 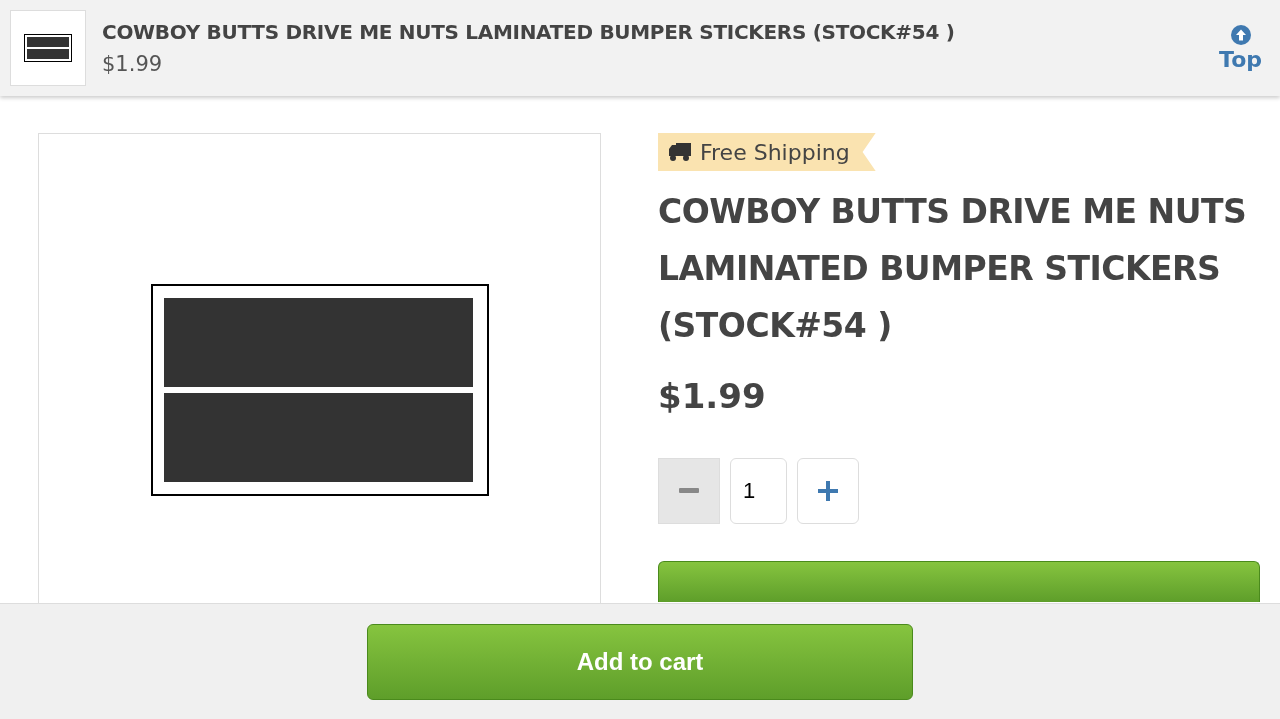 What do you see at coordinates (712, 396) in the screenshot?
I see `product-price: $1.99` at bounding box center [712, 396].